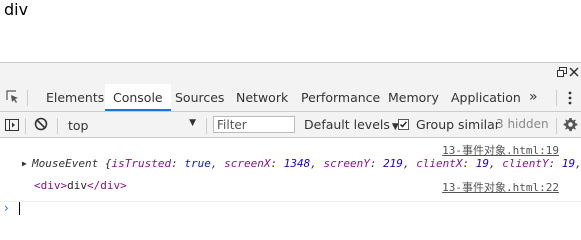  Describe the element at coordinates (19, 208) in the screenshot. I see `text-caret` at that location.